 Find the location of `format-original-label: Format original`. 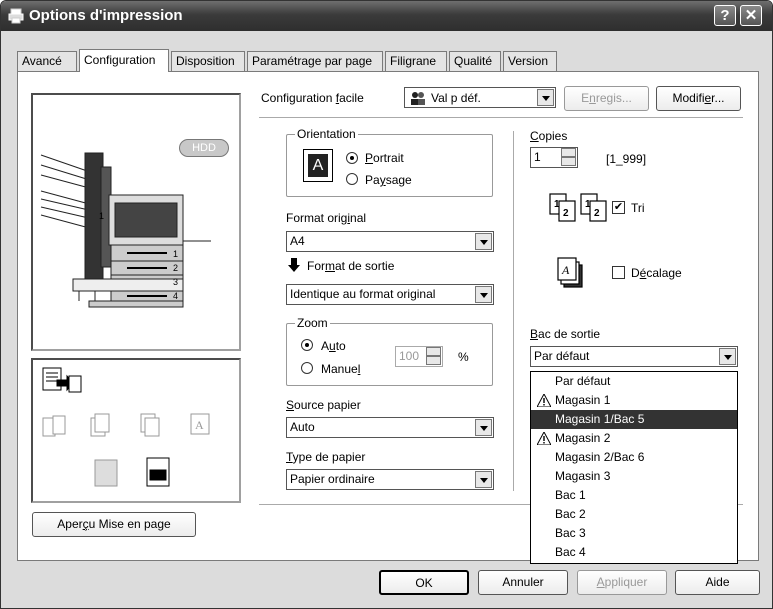

format-original-label: Format original is located at coordinates (326, 218).